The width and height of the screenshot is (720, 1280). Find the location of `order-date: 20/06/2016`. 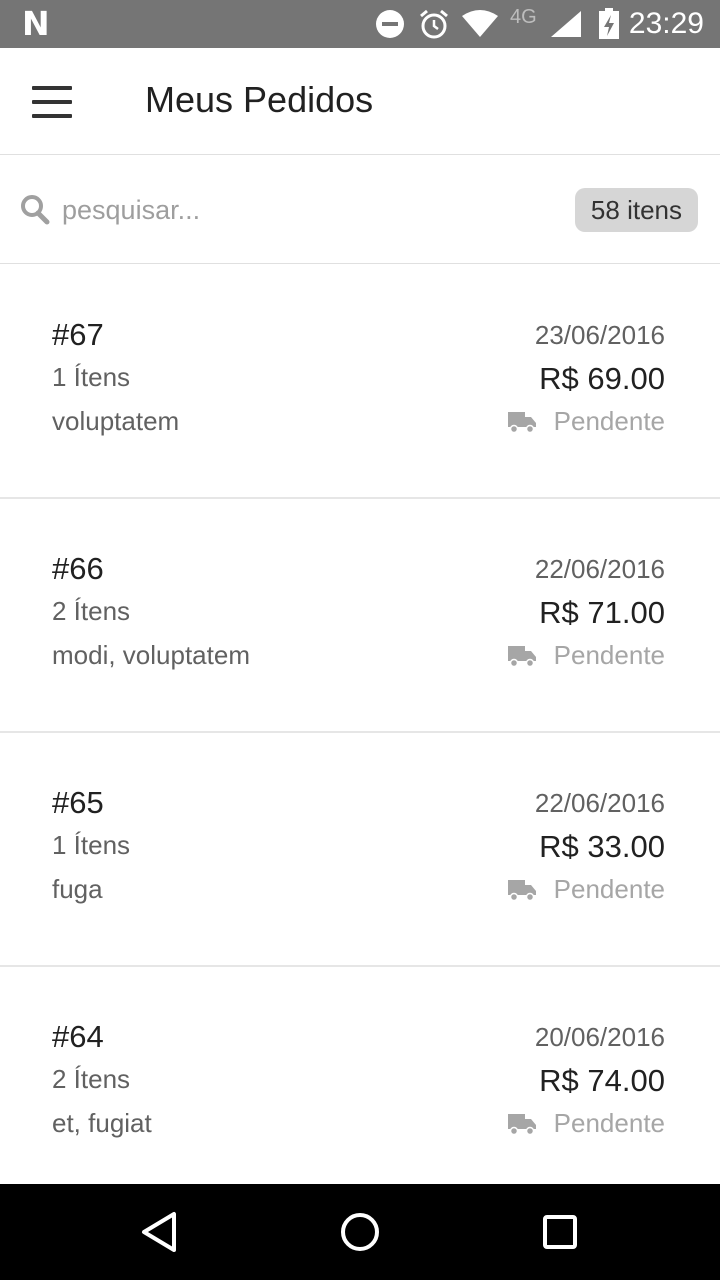

order-date: 20/06/2016 is located at coordinates (599, 1037).